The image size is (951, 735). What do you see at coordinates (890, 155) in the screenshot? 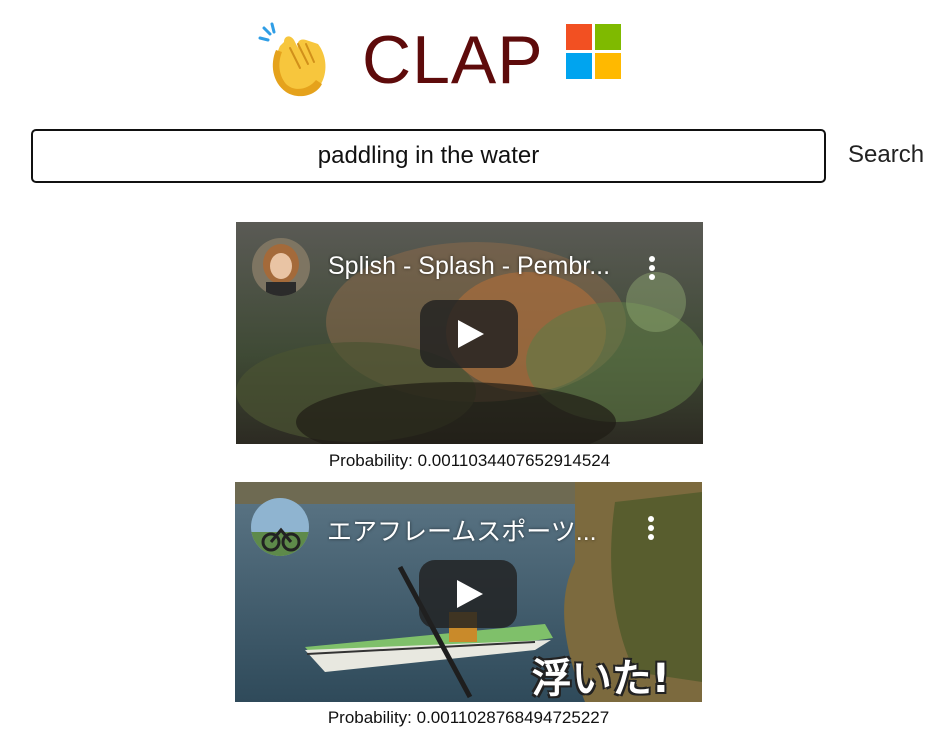
I see `search-button: Search` at bounding box center [890, 155].